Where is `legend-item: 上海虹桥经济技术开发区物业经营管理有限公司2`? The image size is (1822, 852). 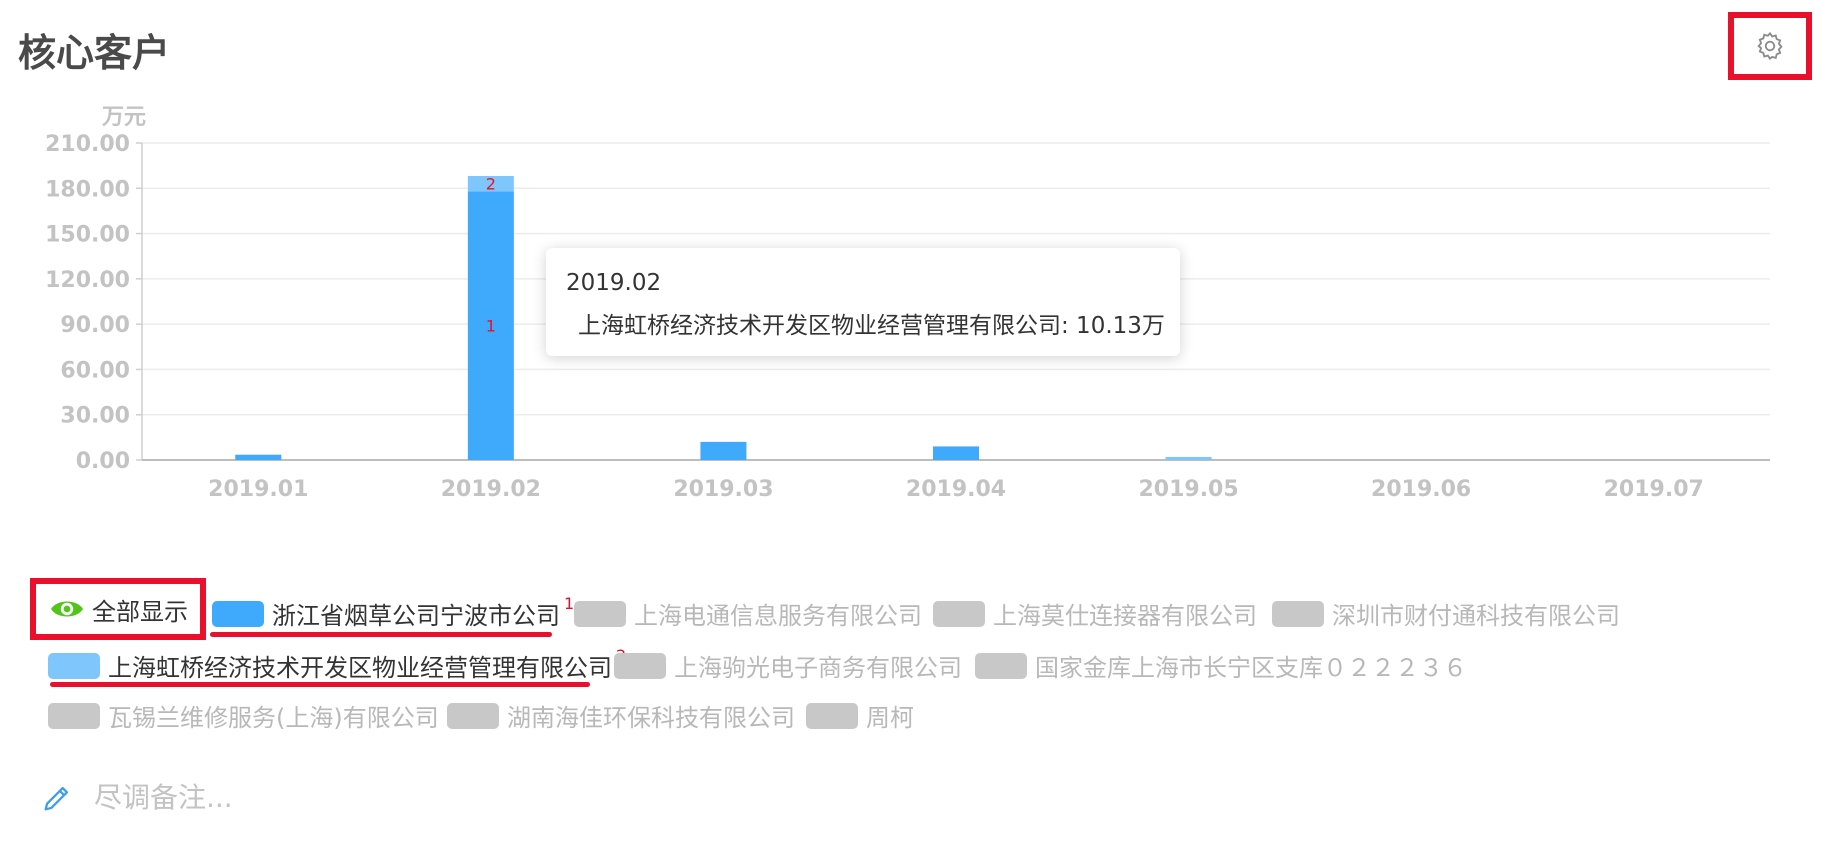 legend-item: 上海虹桥经济技术开发区物业经营管理有限公司2 is located at coordinates (337, 664).